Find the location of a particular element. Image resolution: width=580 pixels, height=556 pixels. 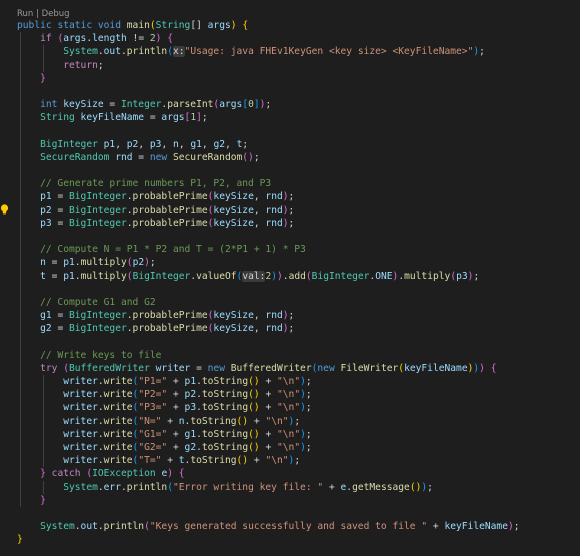

code-token: static is located at coordinates (75, 25).